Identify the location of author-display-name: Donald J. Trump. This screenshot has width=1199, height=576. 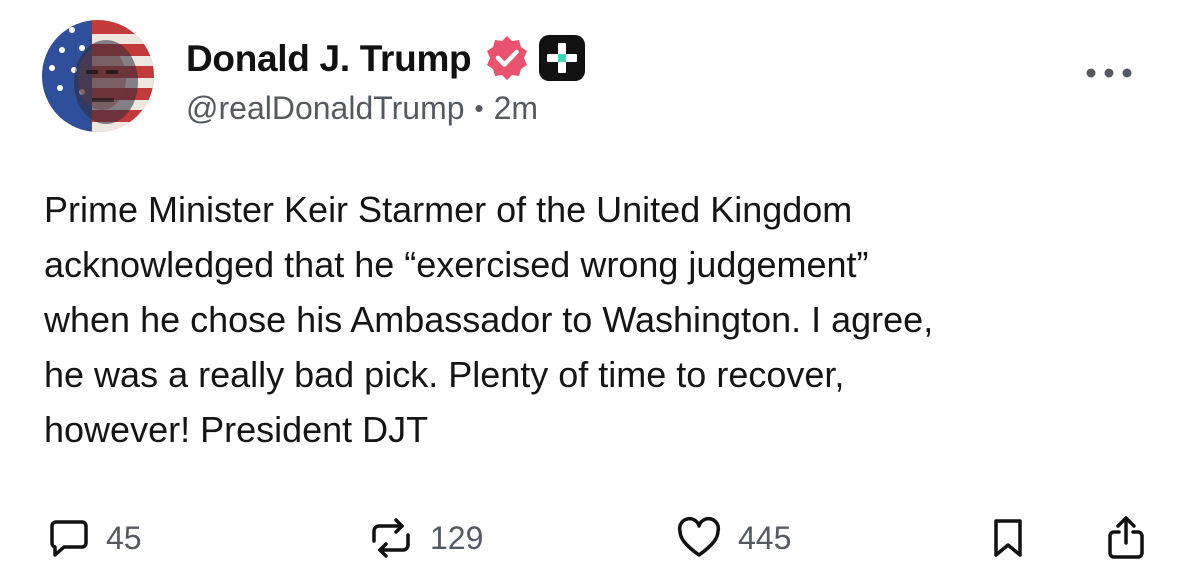
(329, 58).